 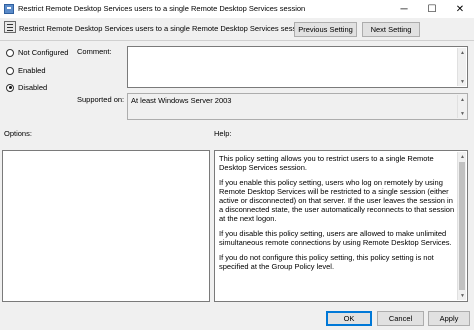 What do you see at coordinates (32, 70) in the screenshot?
I see `radio-label: Enabled` at bounding box center [32, 70].